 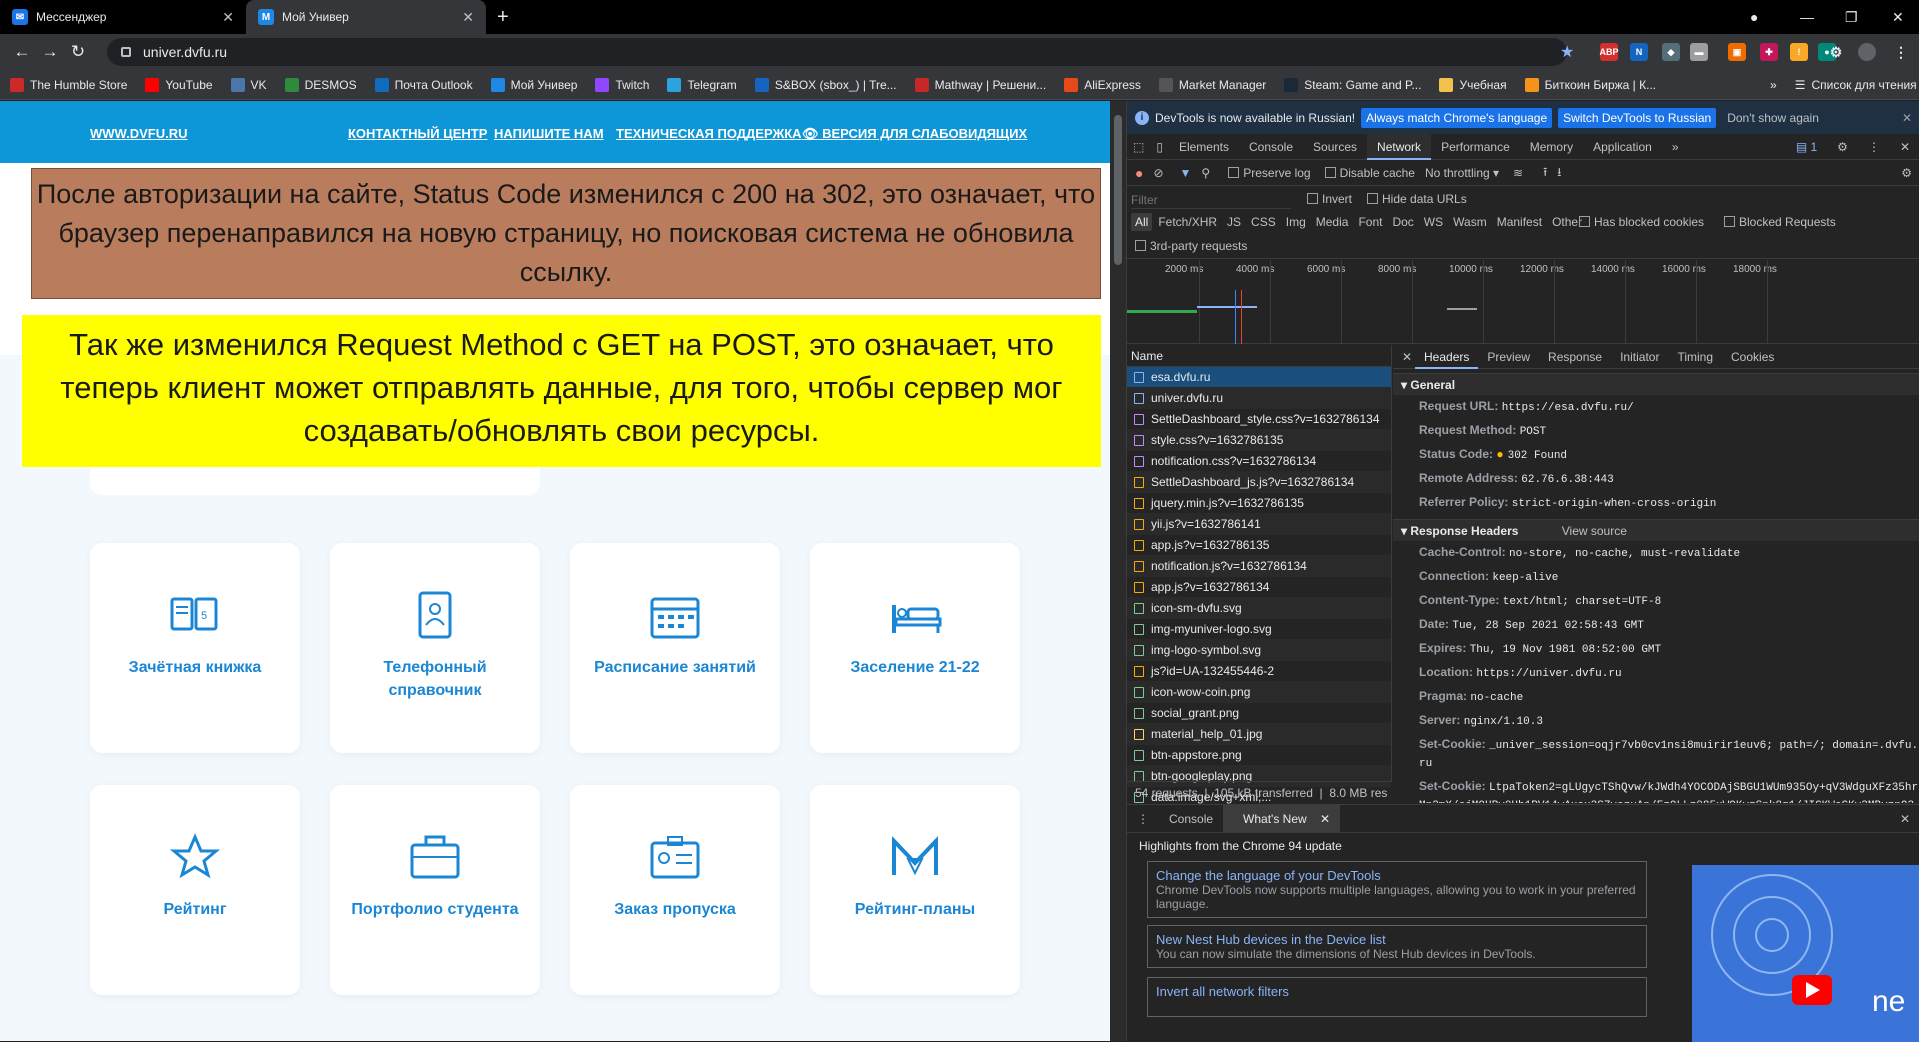 I want to click on clear-icon: ⊘, so click(x=1158, y=173).